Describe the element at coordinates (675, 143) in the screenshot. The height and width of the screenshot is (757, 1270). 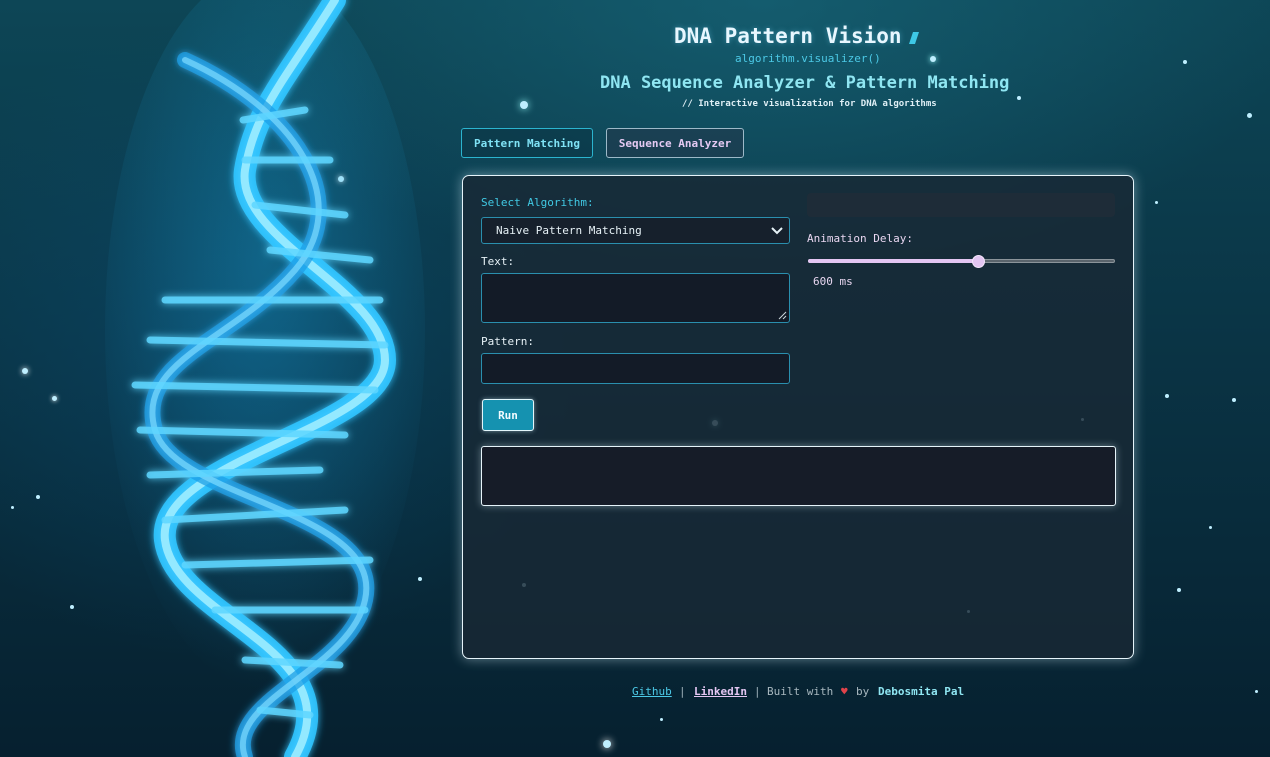
I see `tab-sequence-analyzer: Sequence Analyzer` at that location.